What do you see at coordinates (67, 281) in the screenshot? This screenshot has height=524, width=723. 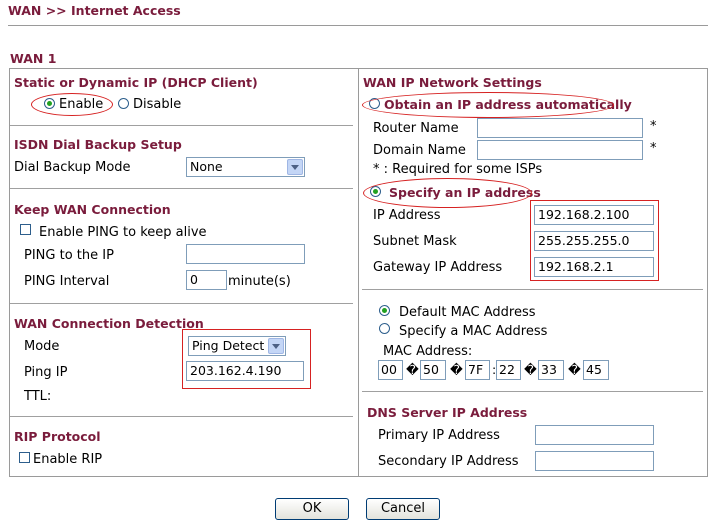 I see `ping-interval-label: PING Interval` at bounding box center [67, 281].